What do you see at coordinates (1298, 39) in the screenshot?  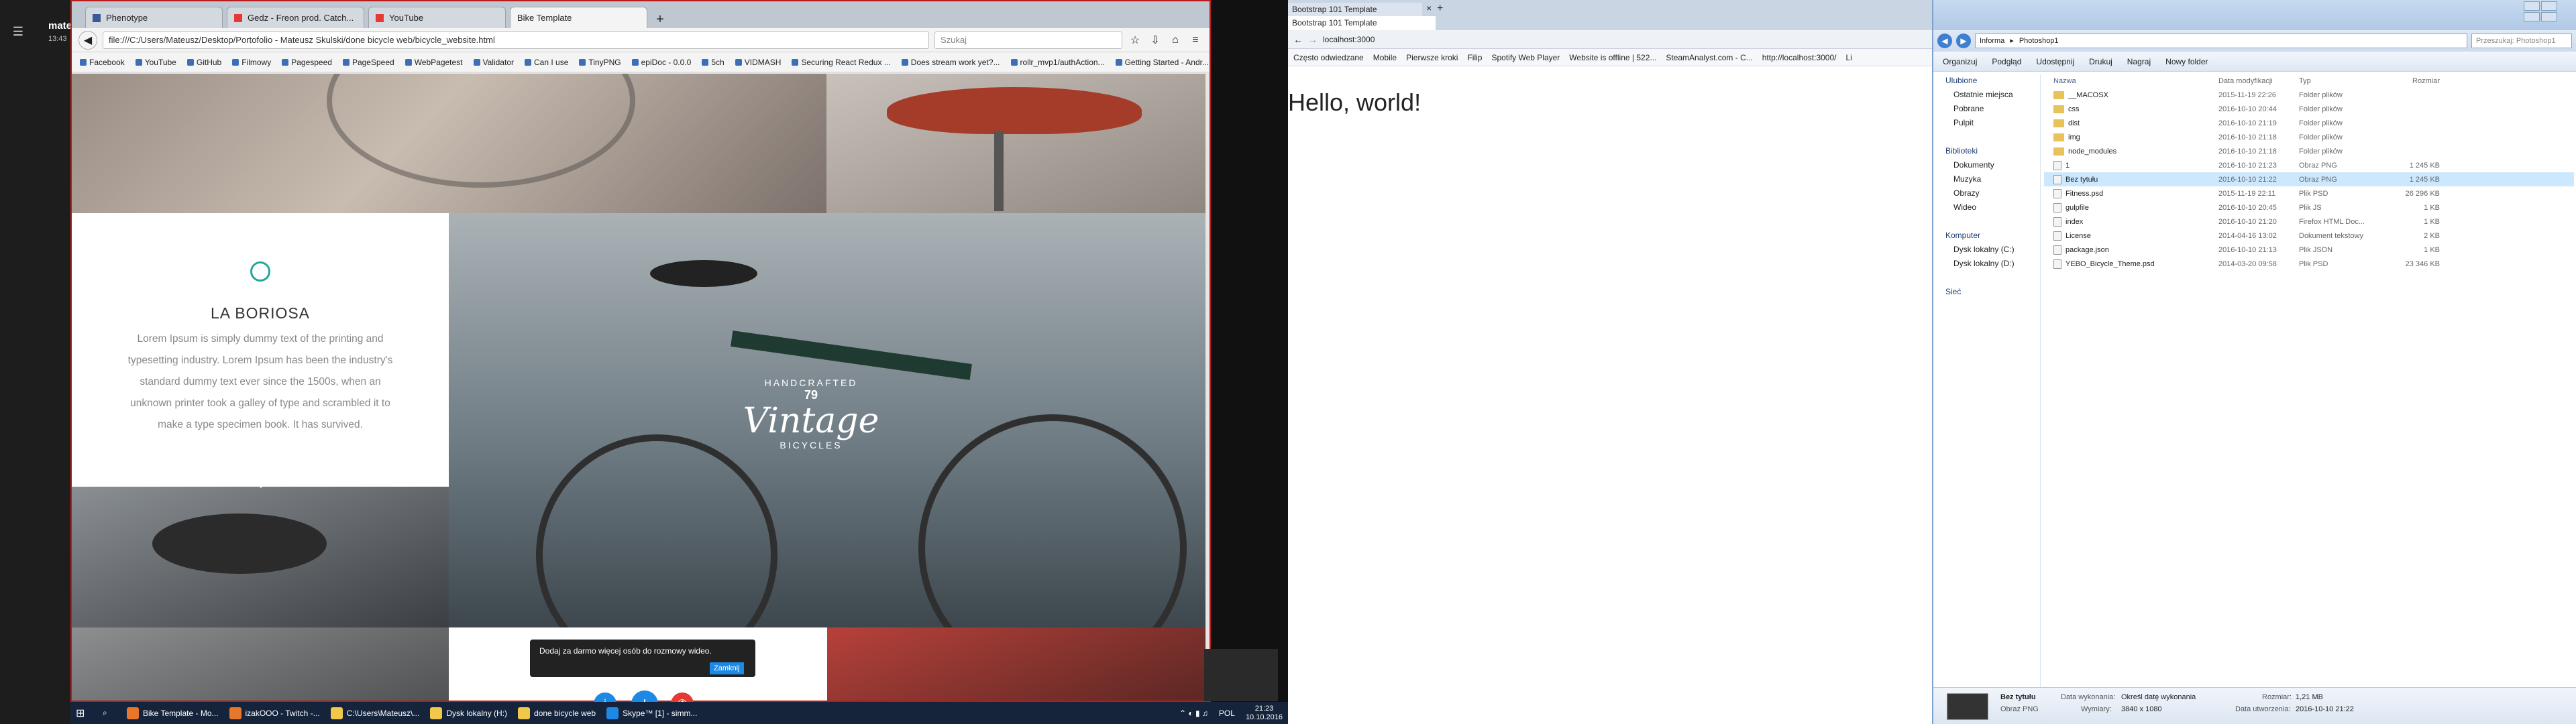 I see `back-arrow-icon: ←` at bounding box center [1298, 39].